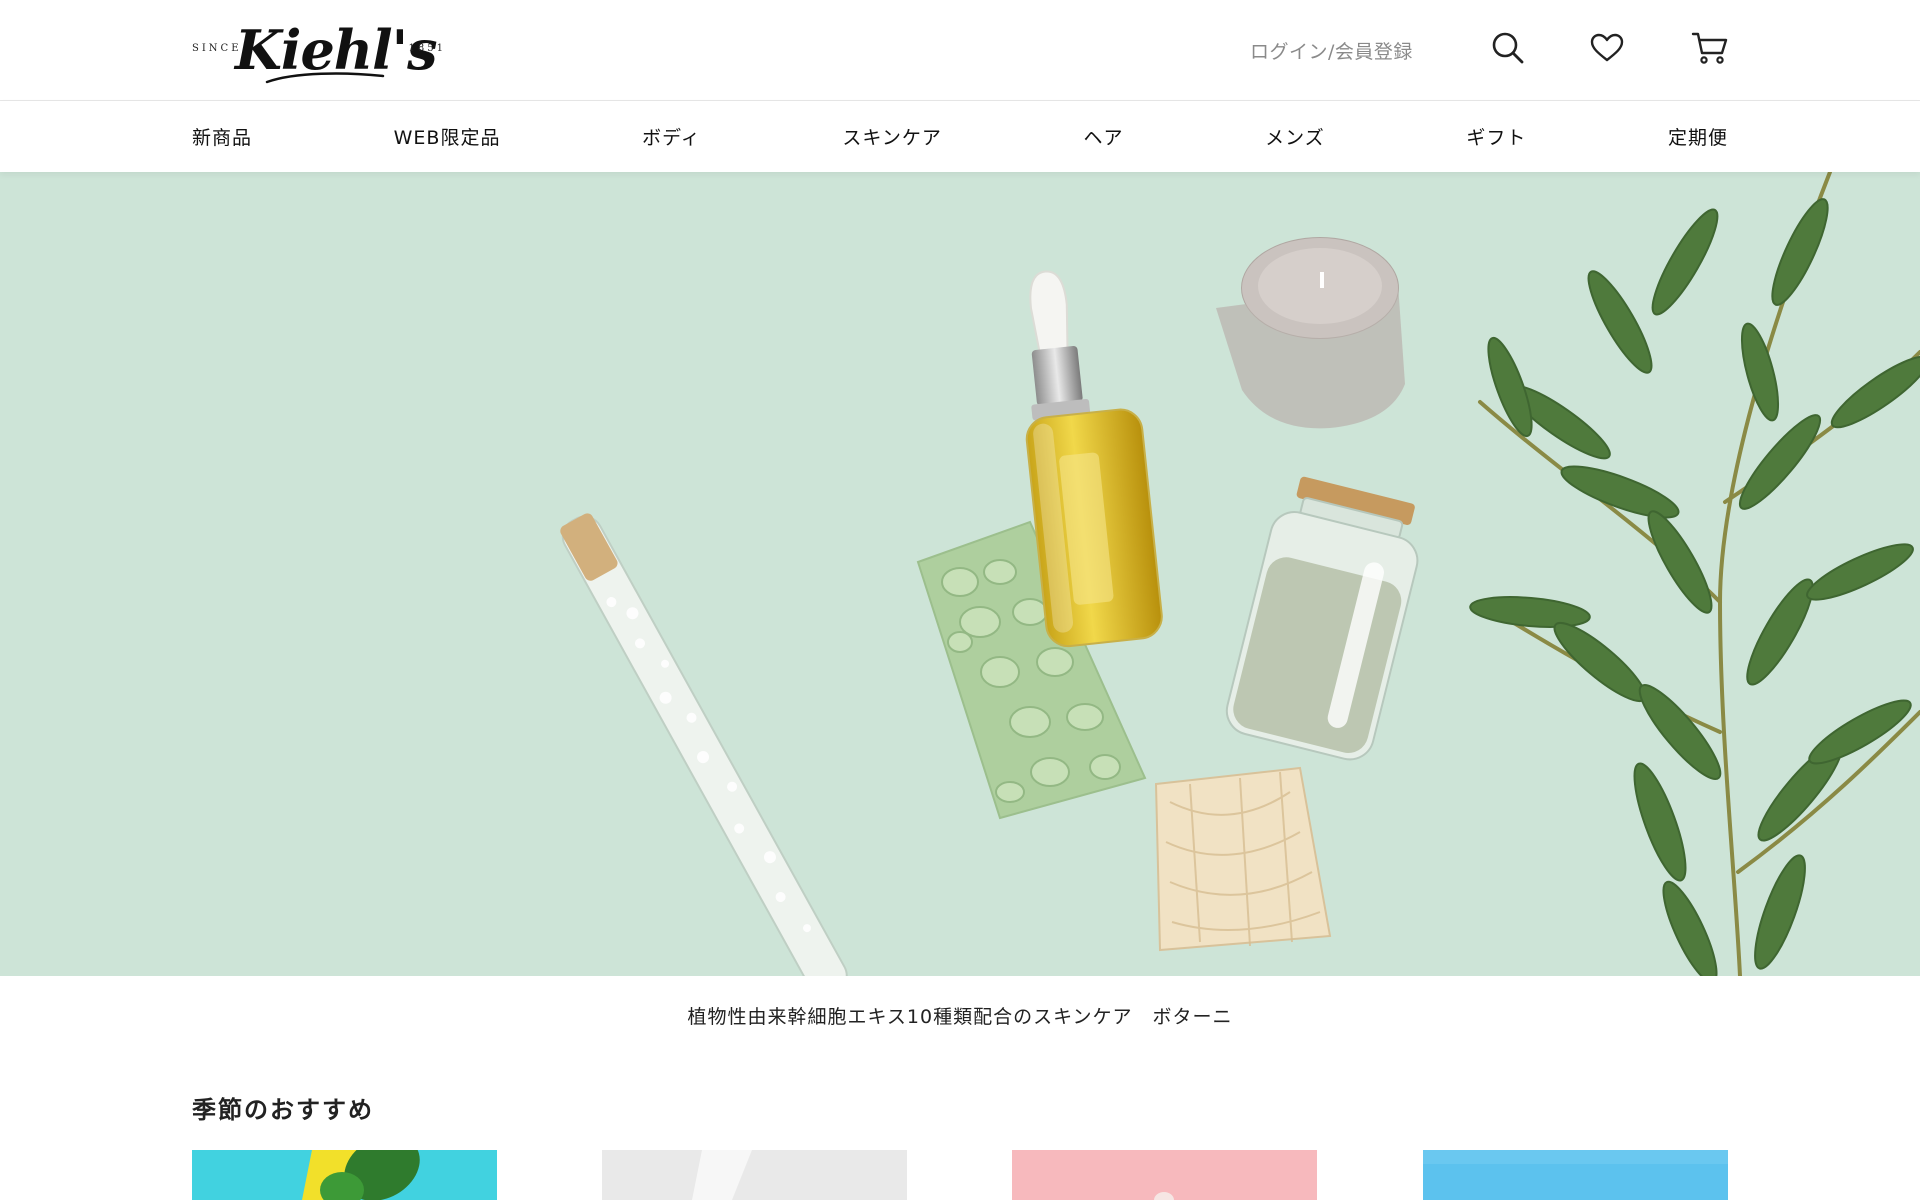 This screenshot has width=1920, height=1200. What do you see at coordinates (1508, 48) in the screenshot?
I see `search-icon` at bounding box center [1508, 48].